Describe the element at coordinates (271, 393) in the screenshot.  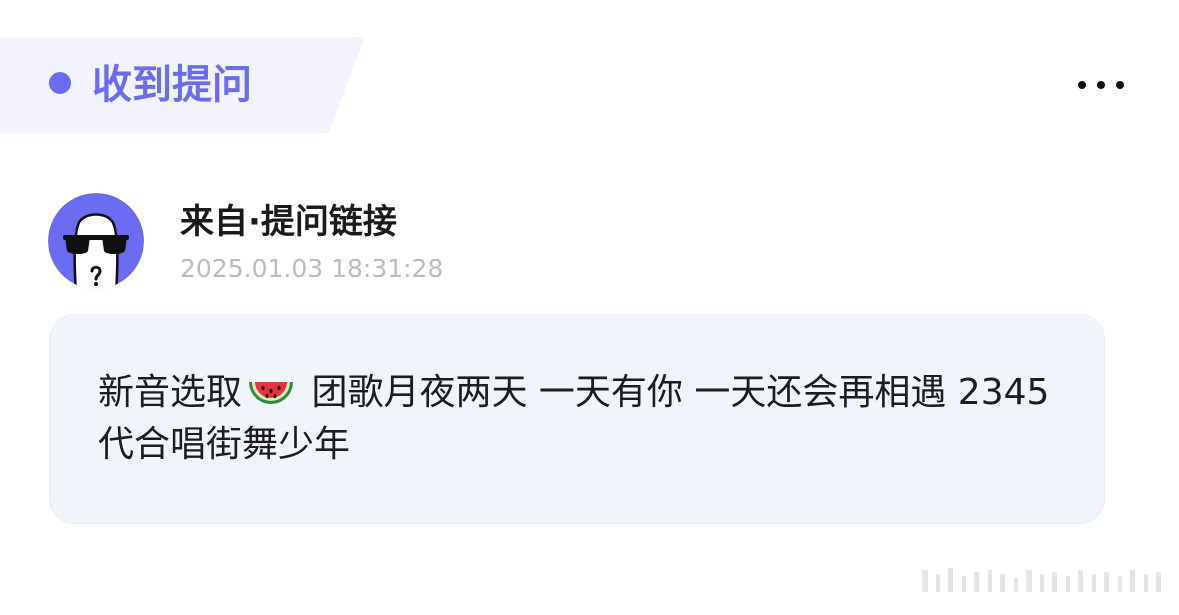
I see `watermelon-icon` at that location.